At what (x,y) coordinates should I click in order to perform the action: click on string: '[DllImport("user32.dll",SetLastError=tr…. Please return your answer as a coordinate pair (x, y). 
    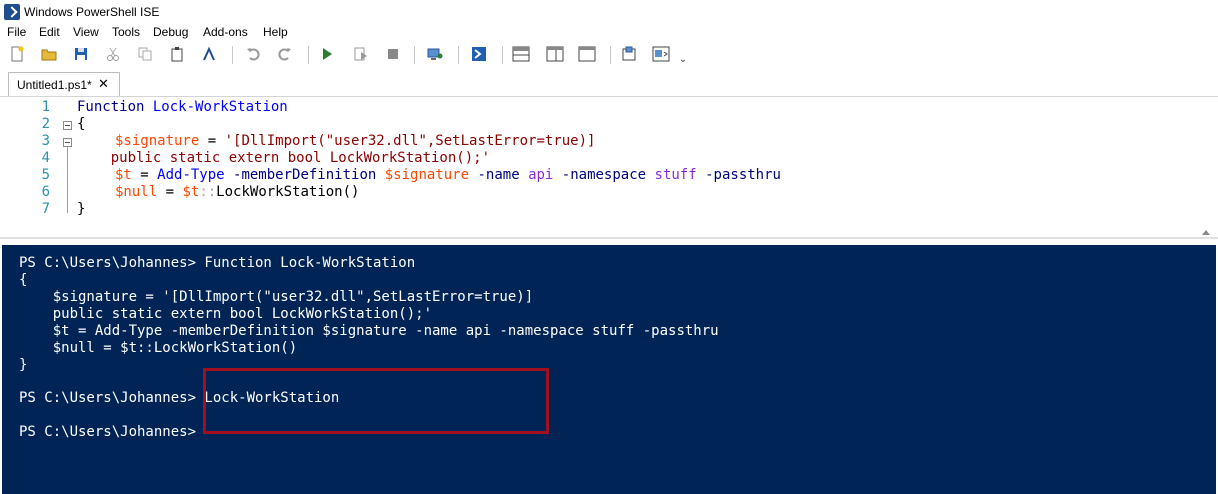
    Looking at the image, I should click on (410, 141).